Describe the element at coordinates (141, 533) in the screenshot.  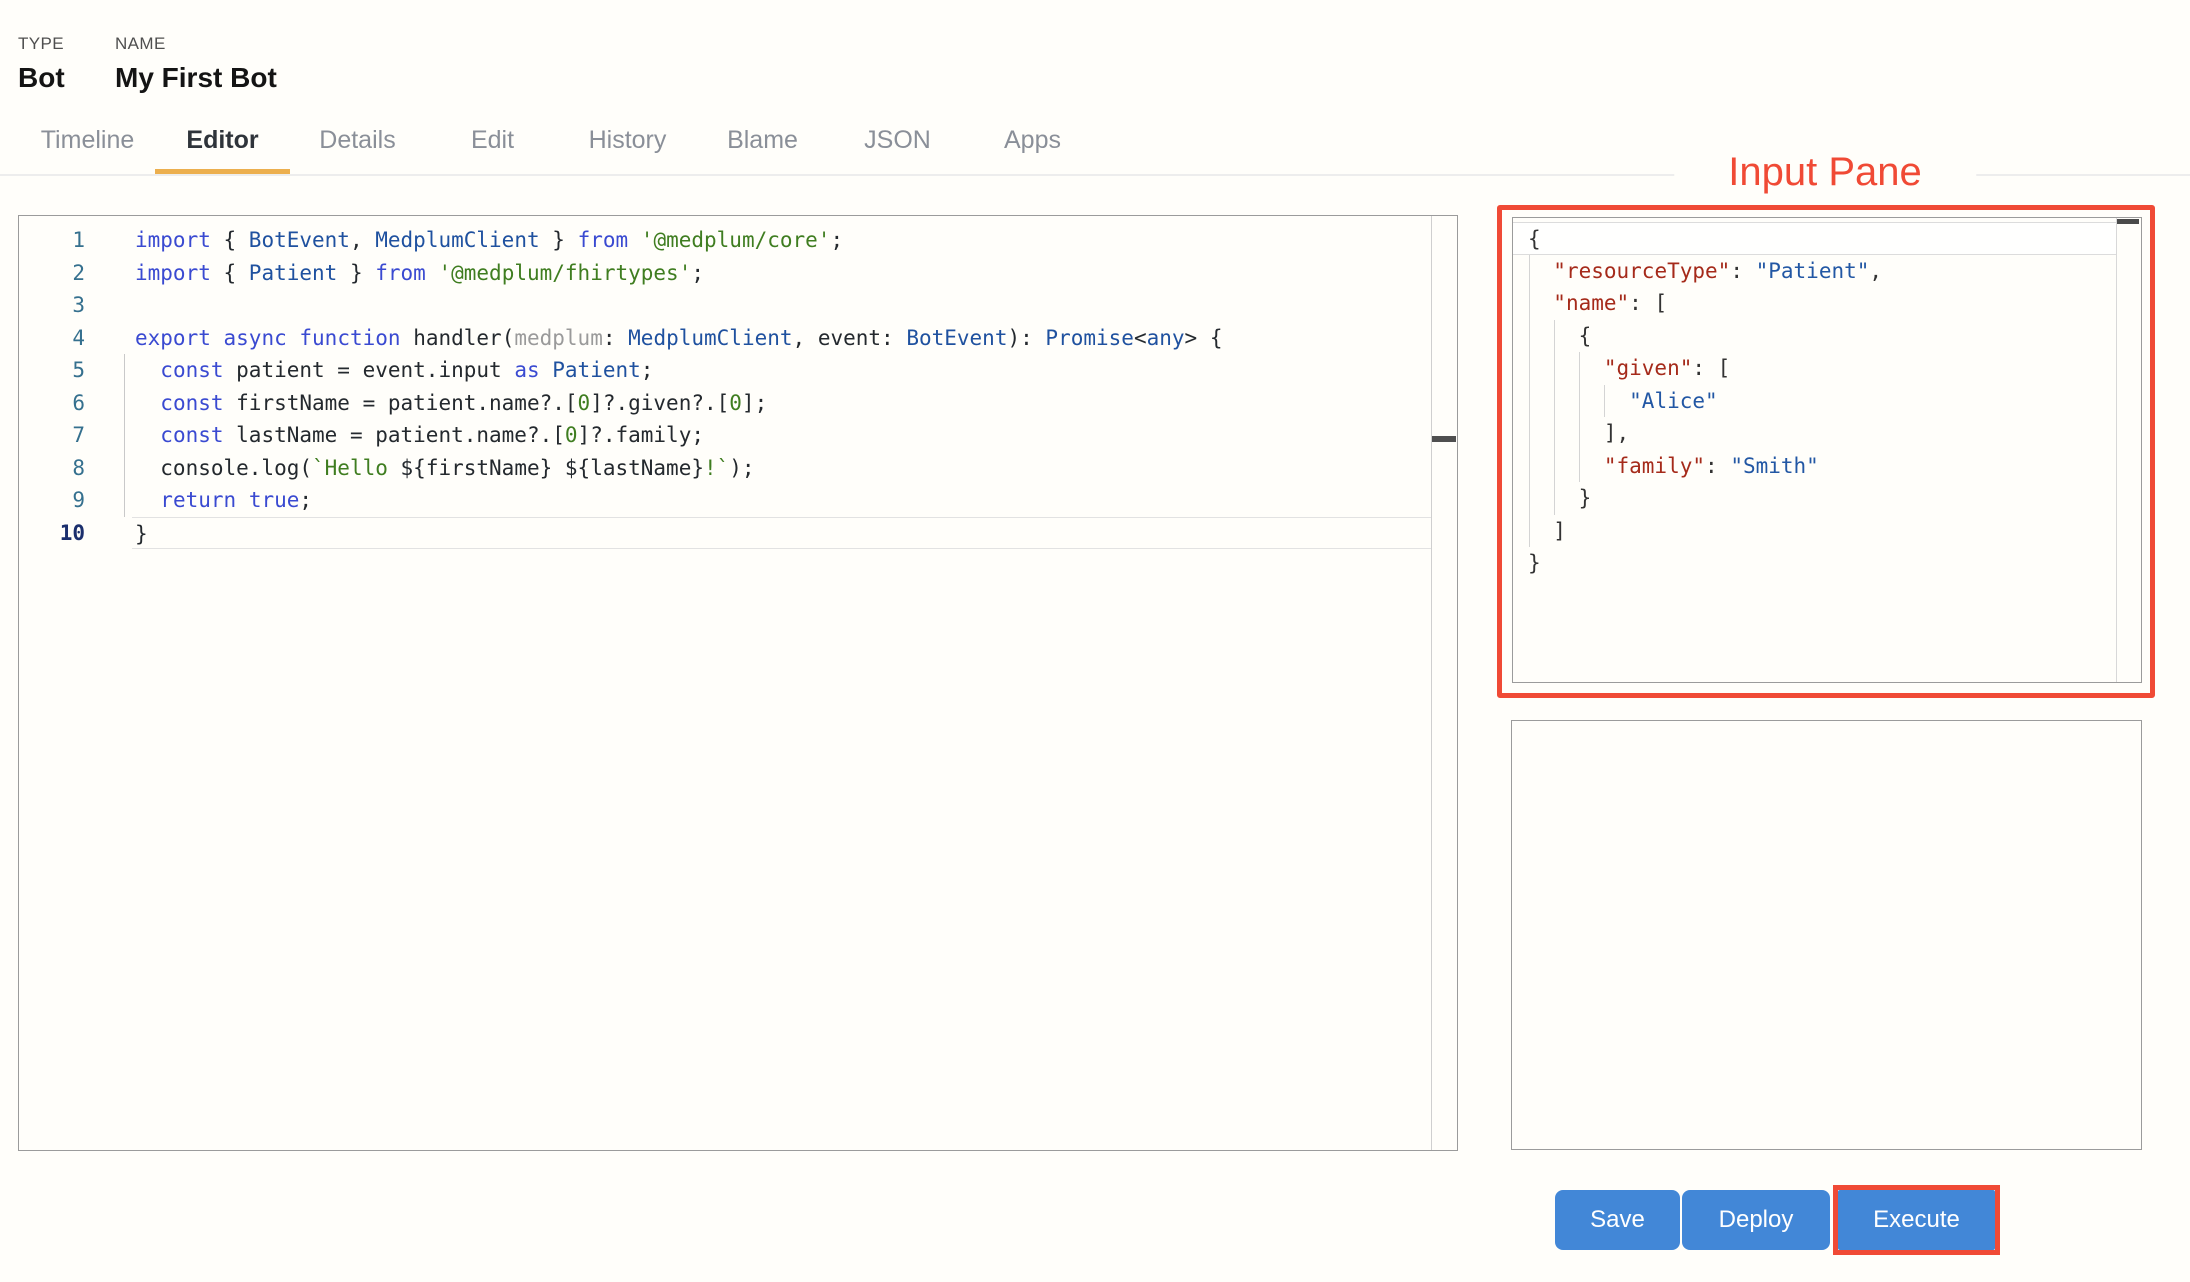
I see `code-token-pl: }` at that location.